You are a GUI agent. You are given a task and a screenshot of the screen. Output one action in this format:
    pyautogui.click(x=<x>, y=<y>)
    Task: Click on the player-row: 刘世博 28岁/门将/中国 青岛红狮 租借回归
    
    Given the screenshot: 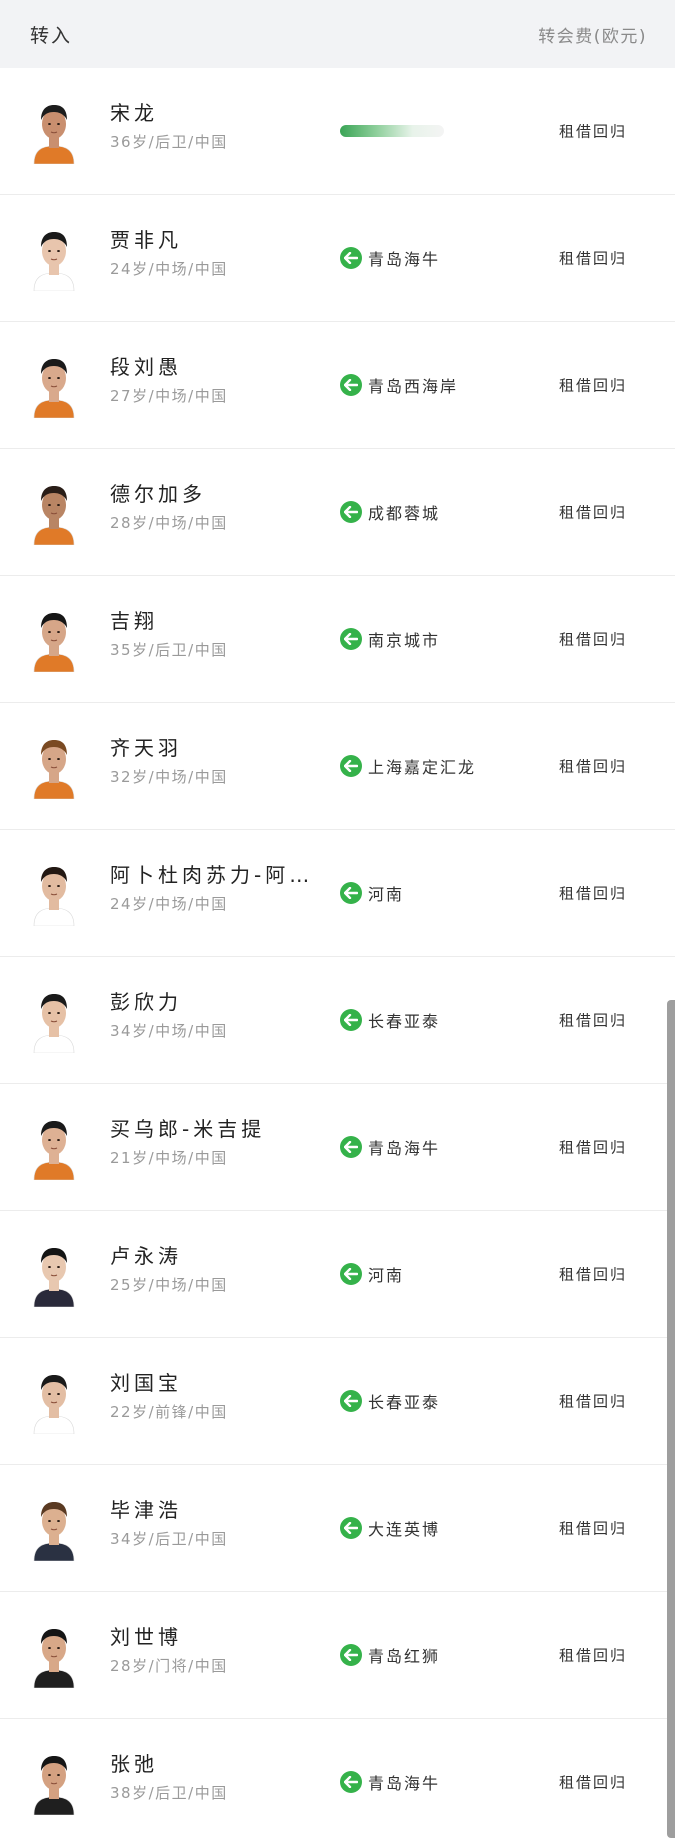 What is the action you would take?
    pyautogui.click(x=337, y=1655)
    